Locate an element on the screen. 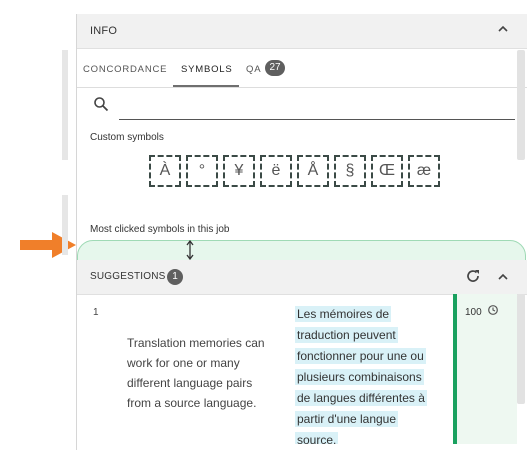 The height and width of the screenshot is (450, 527). match-score: 100 is located at coordinates (473, 312).